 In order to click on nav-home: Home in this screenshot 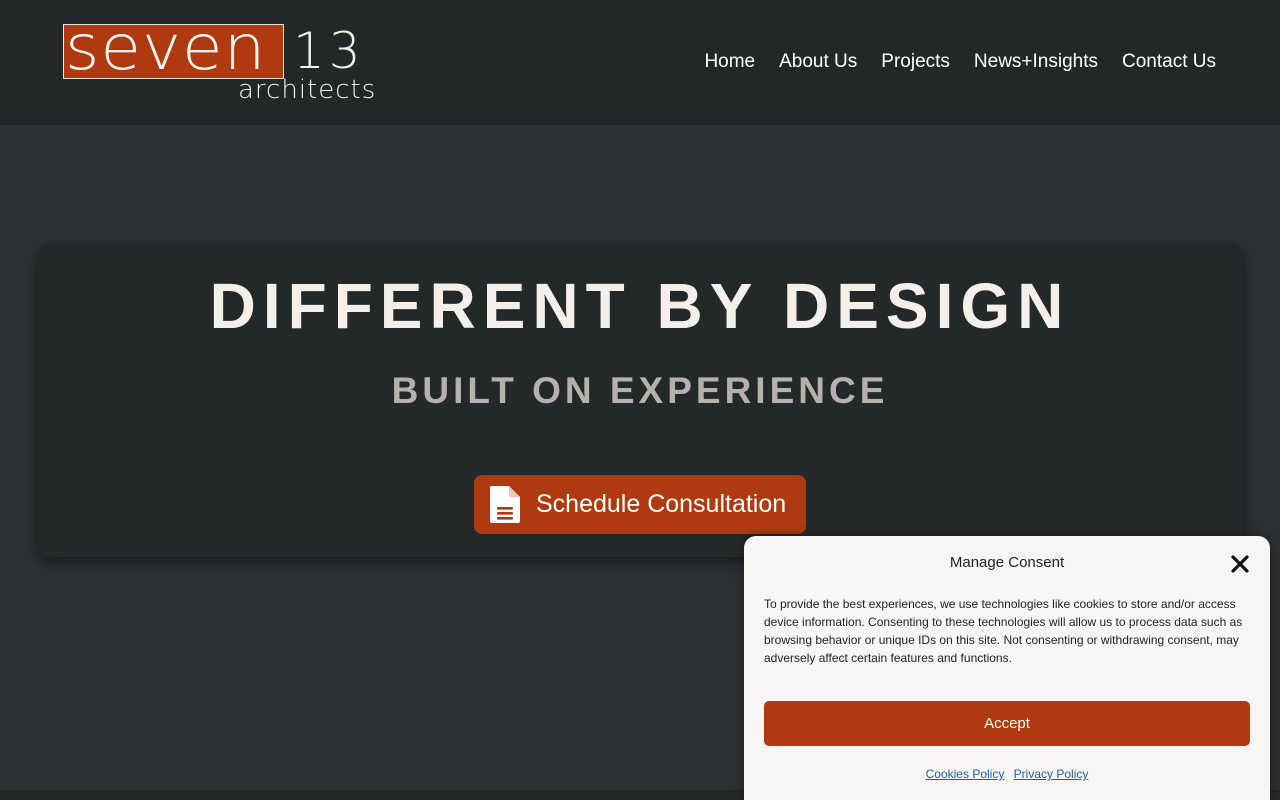, I will do `click(729, 62)`.